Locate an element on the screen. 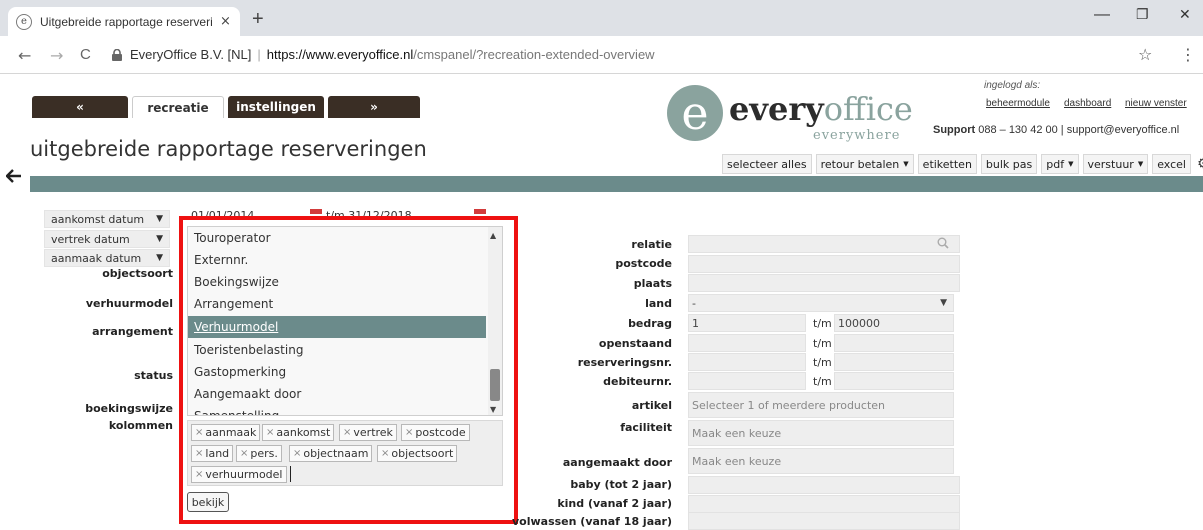  list-item: Touroperator is located at coordinates (337, 238).